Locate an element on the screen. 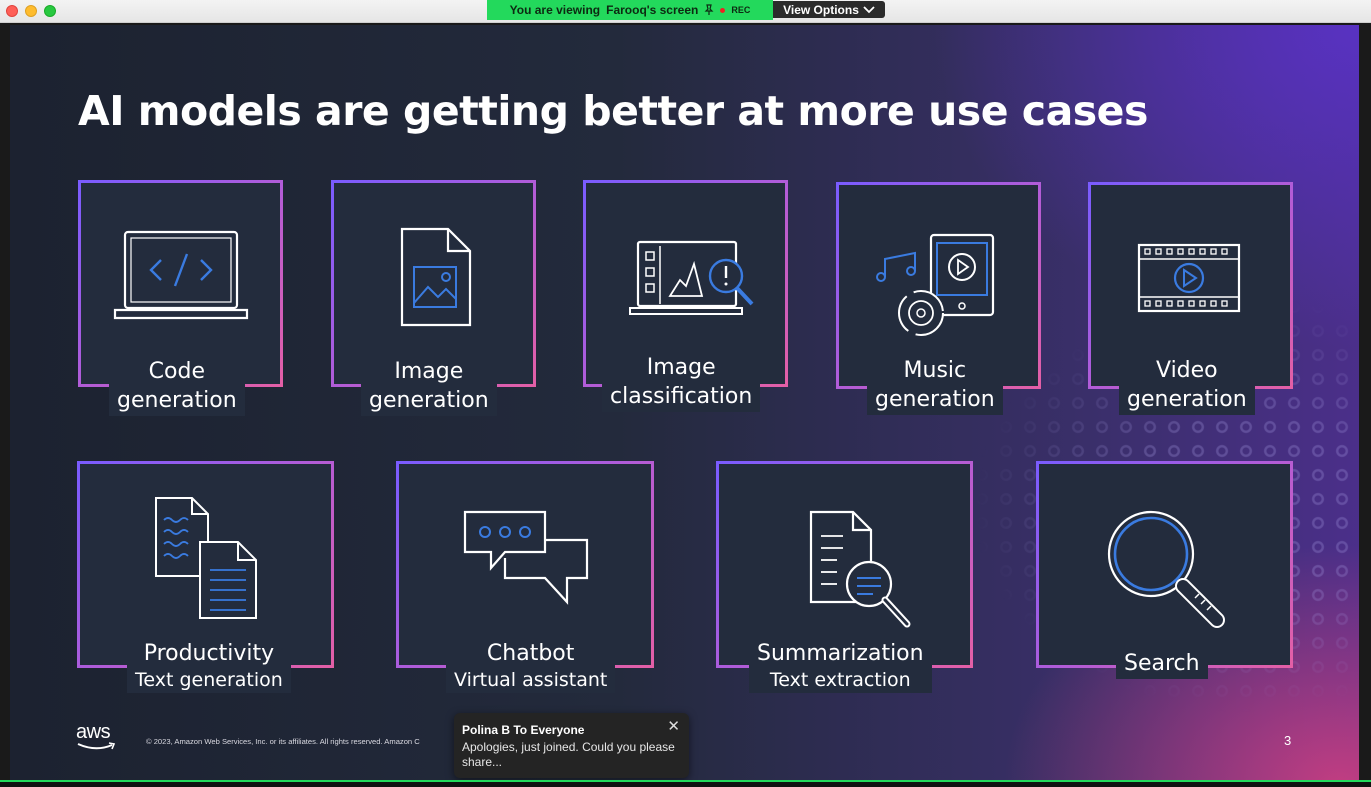 Image resolution: width=1371 pixels, height=787 pixels. viewing-screen-banner: You are viewing Farooq's screen REC is located at coordinates (630, 10).